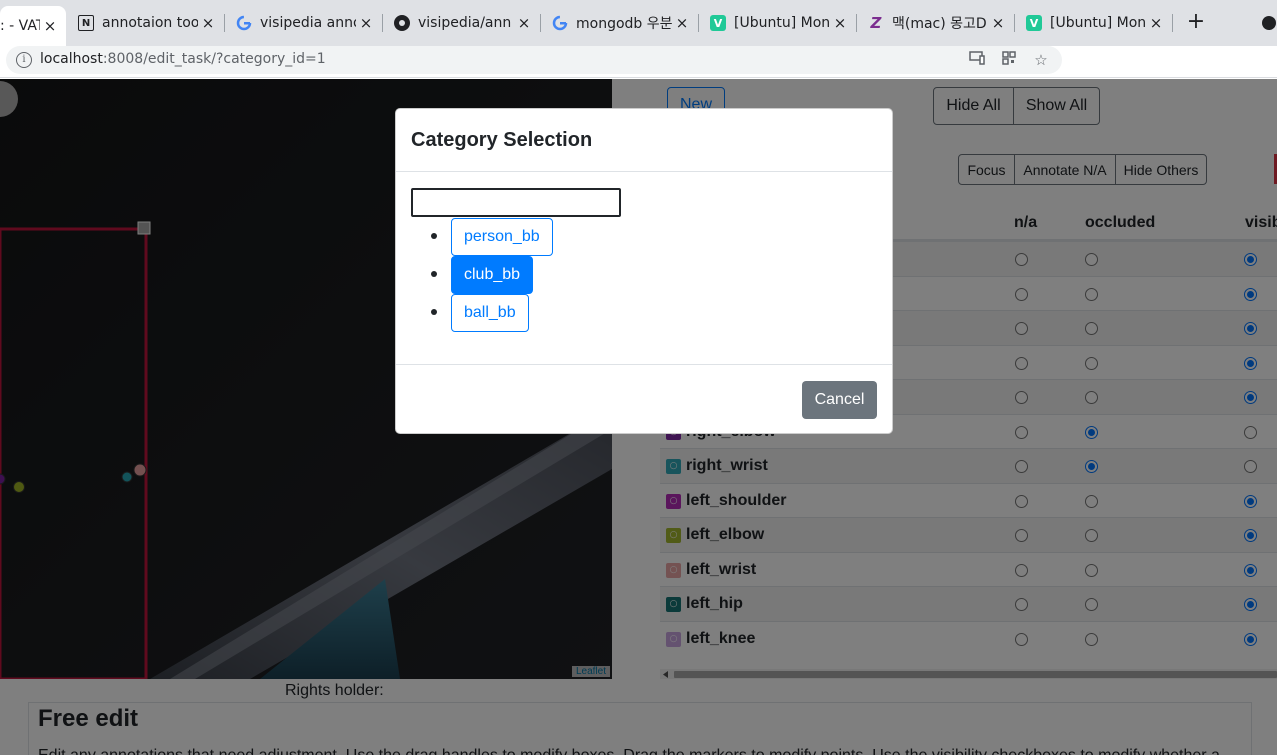 Image resolution: width=1277 pixels, height=755 pixels. Describe the element at coordinates (492, 275) in the screenshot. I see `category-club-bb-button: club_bb` at that location.